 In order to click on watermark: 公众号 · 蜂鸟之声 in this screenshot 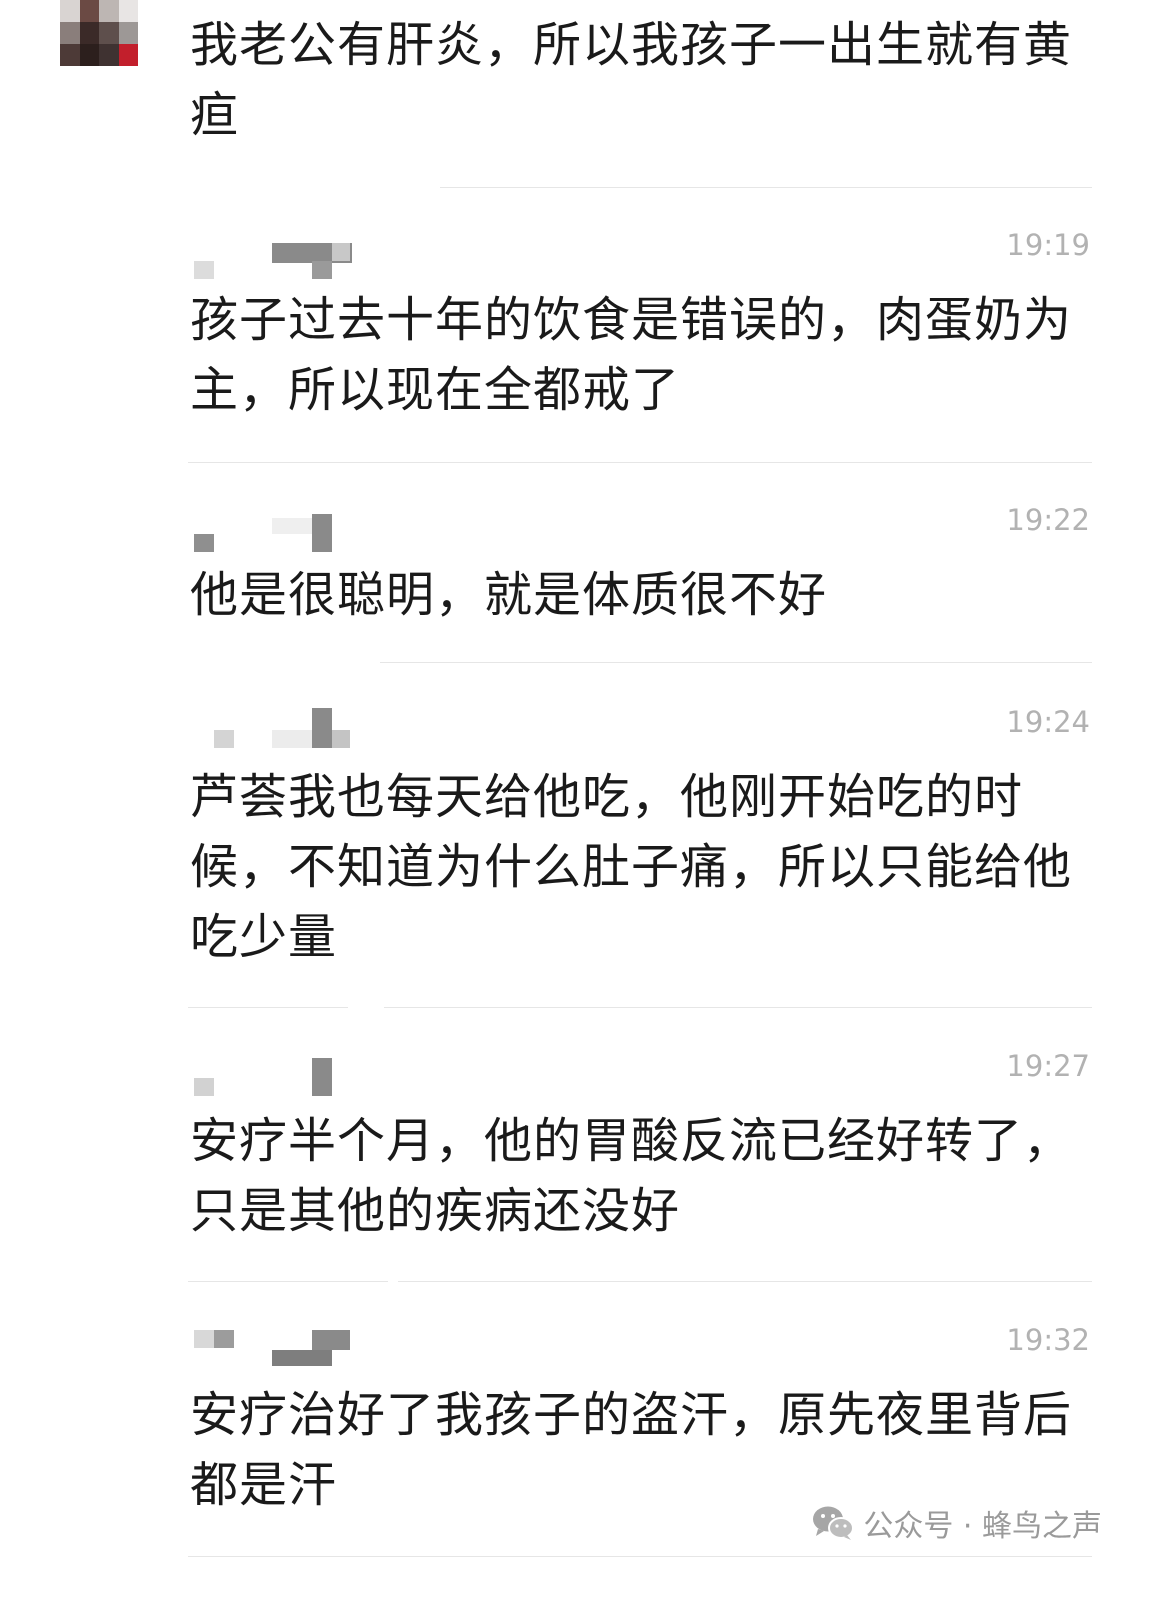, I will do `click(956, 1523)`.